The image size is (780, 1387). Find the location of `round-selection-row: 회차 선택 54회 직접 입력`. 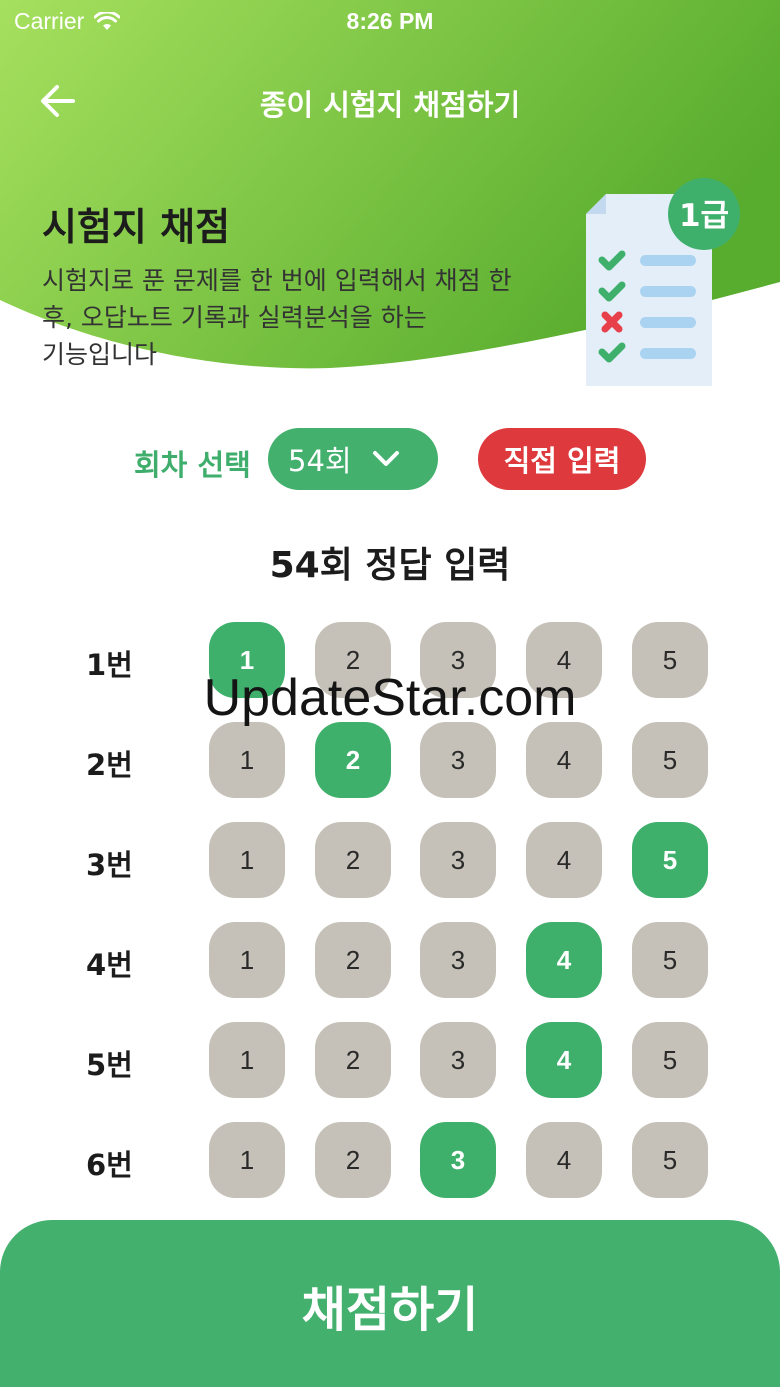

round-selection-row: 회차 선택 54회 직접 입력 is located at coordinates (390, 460).